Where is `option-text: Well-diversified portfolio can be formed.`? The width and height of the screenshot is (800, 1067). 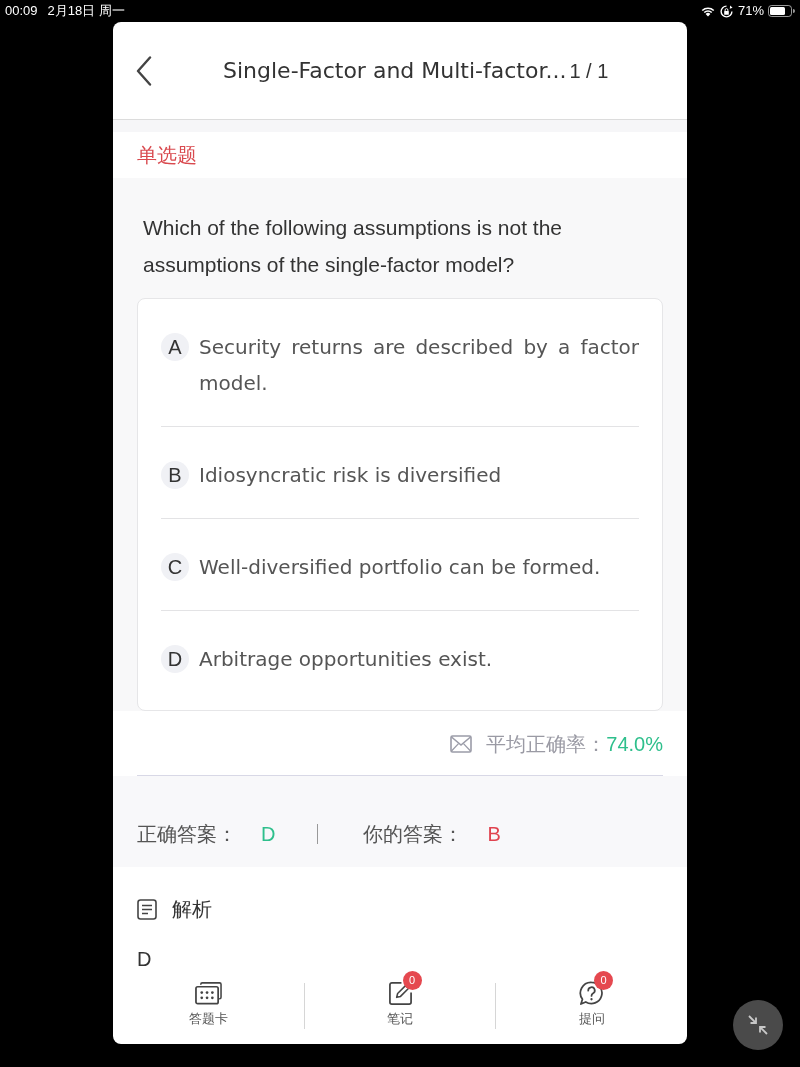 option-text: Well-diversified portfolio can be formed. is located at coordinates (419, 567).